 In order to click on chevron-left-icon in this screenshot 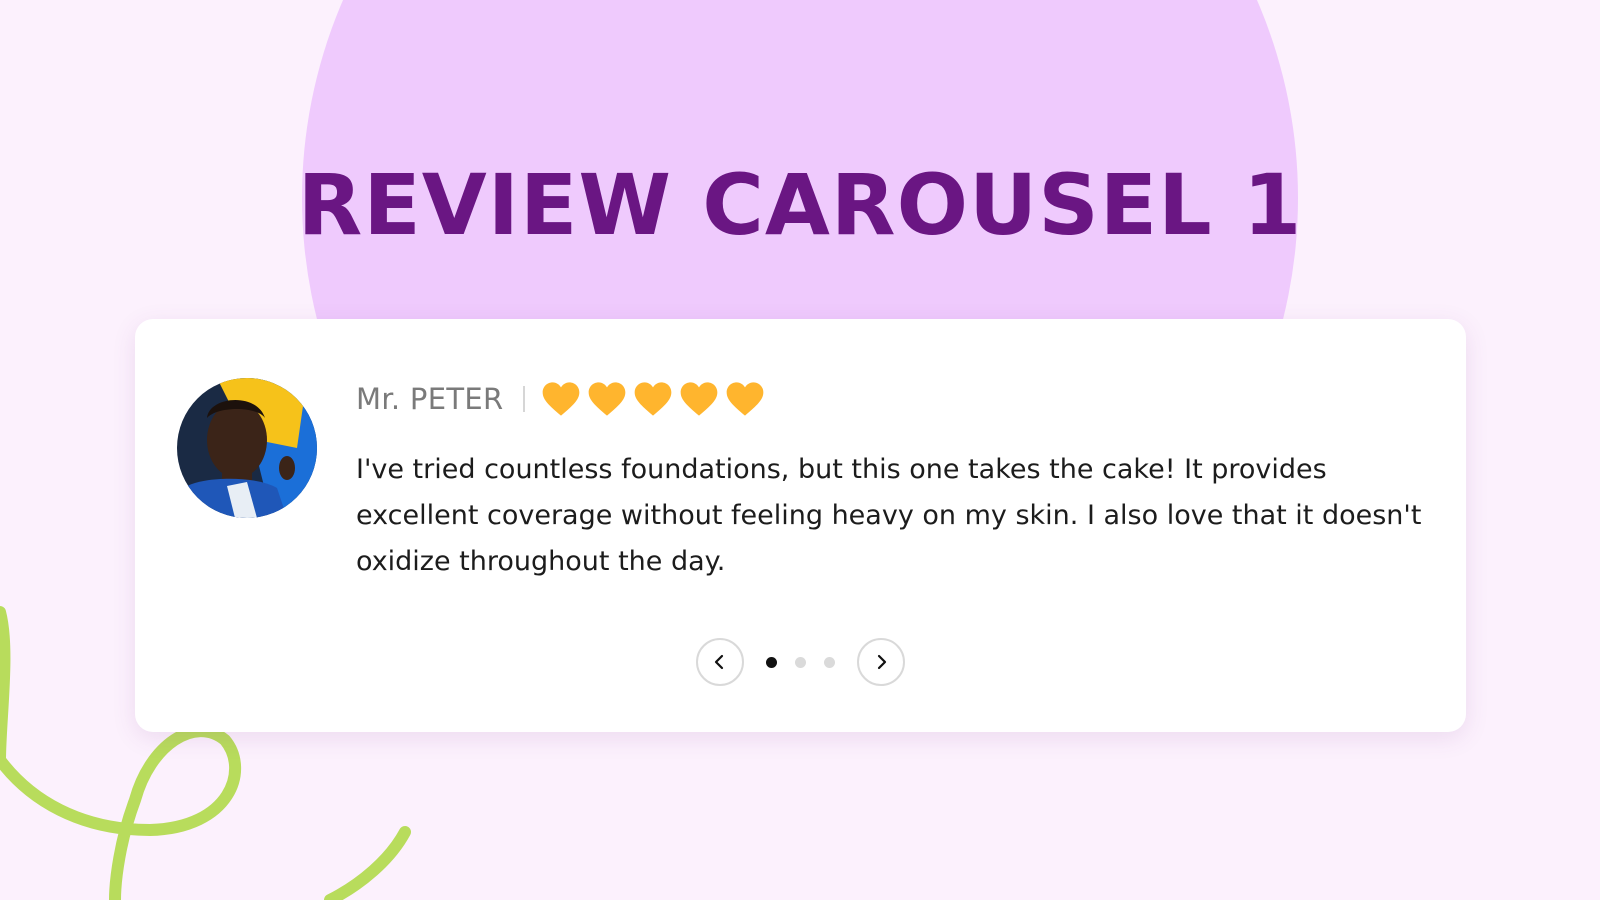, I will do `click(719, 662)`.